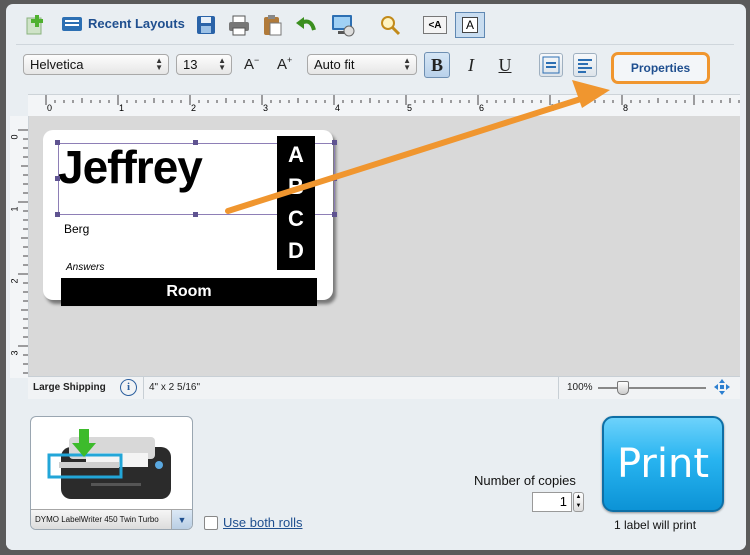 The width and height of the screenshot is (750, 555). Describe the element at coordinates (175, 387) in the screenshot. I see `label-size: 4" x 2 5/16"` at that location.